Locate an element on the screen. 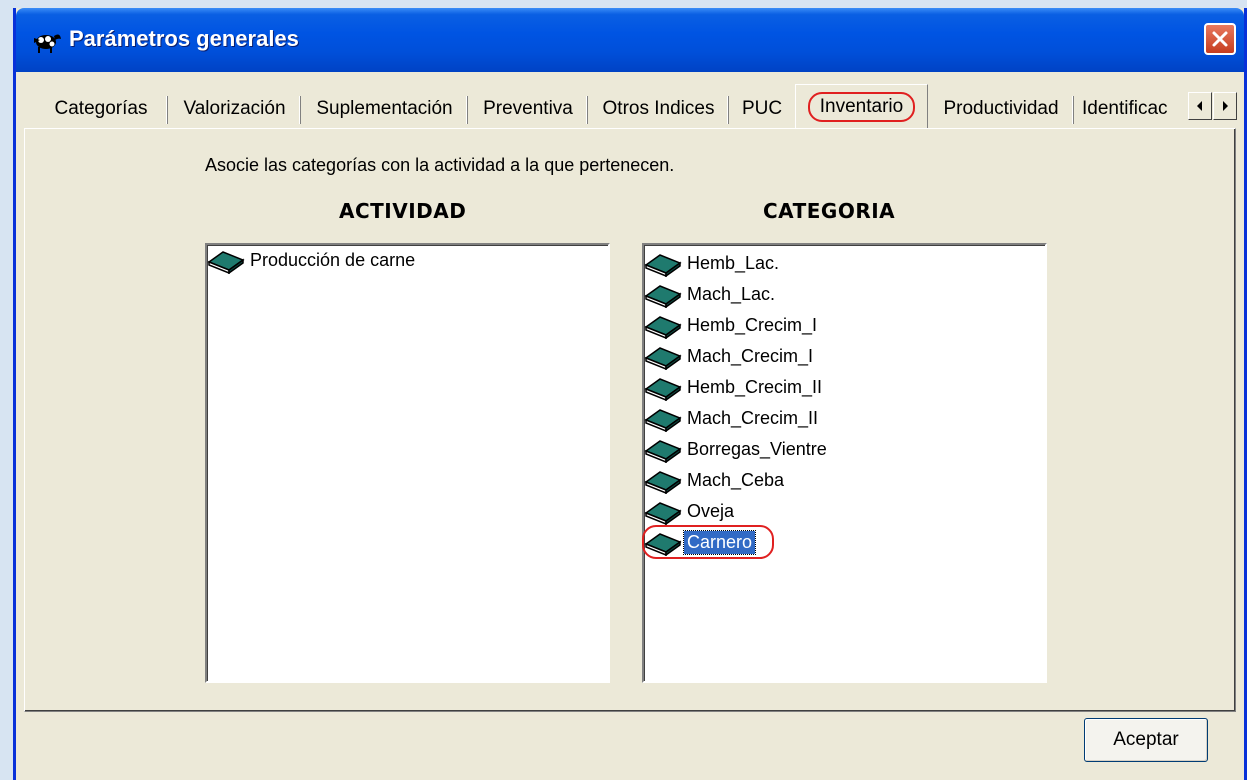  close-icon is located at coordinates (1220, 39).